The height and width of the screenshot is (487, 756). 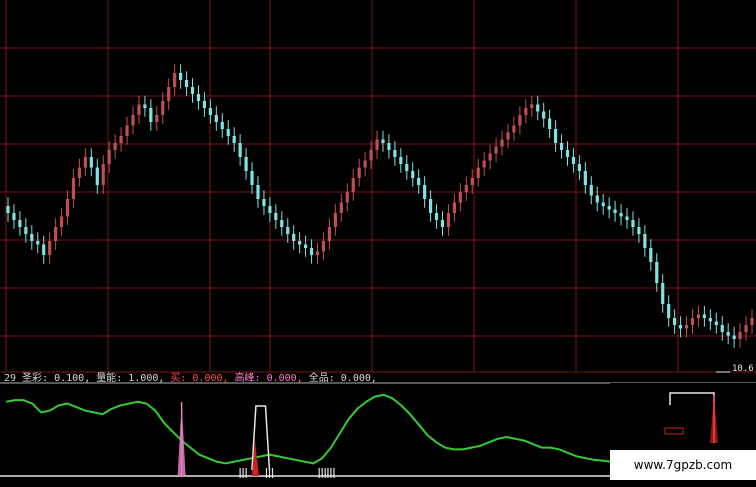 I want to click on indicator-id: 29, so click(x=10, y=378).